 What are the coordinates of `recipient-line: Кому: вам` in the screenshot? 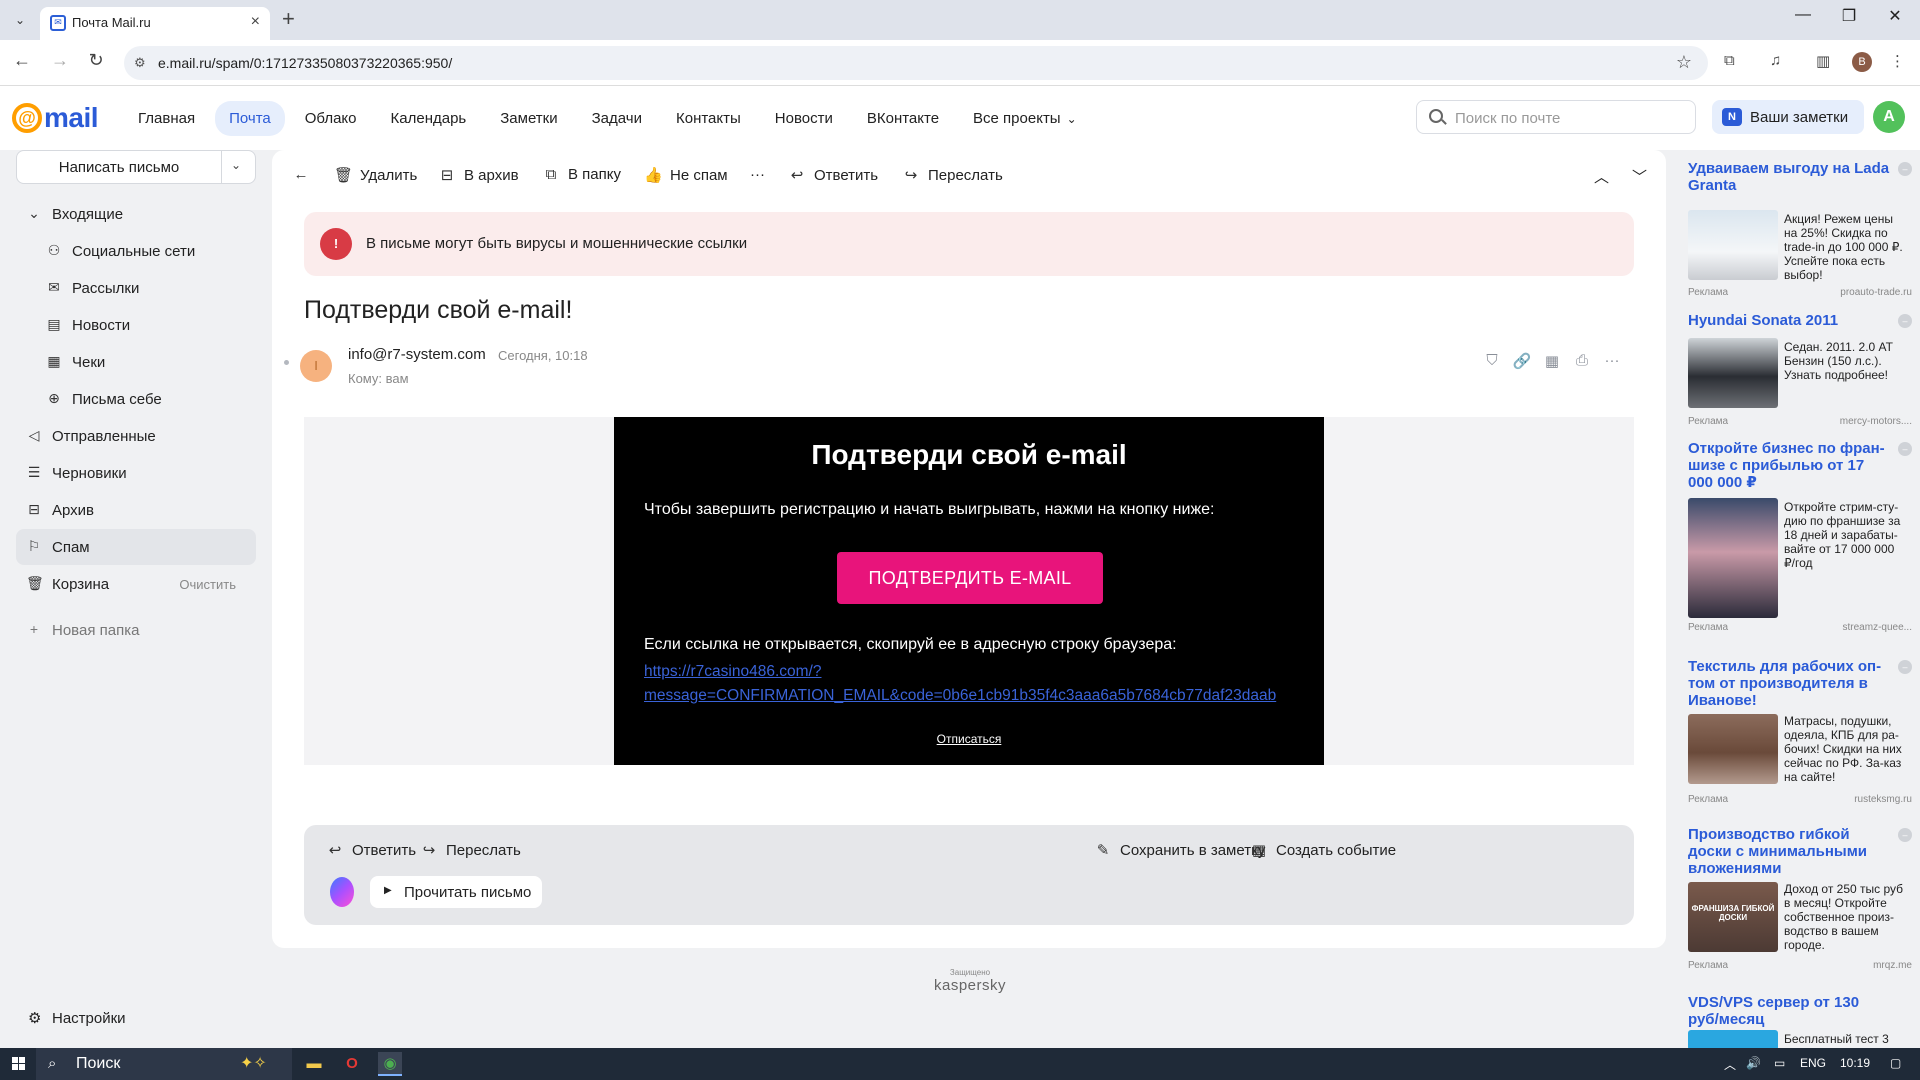 It's located at (378, 378).